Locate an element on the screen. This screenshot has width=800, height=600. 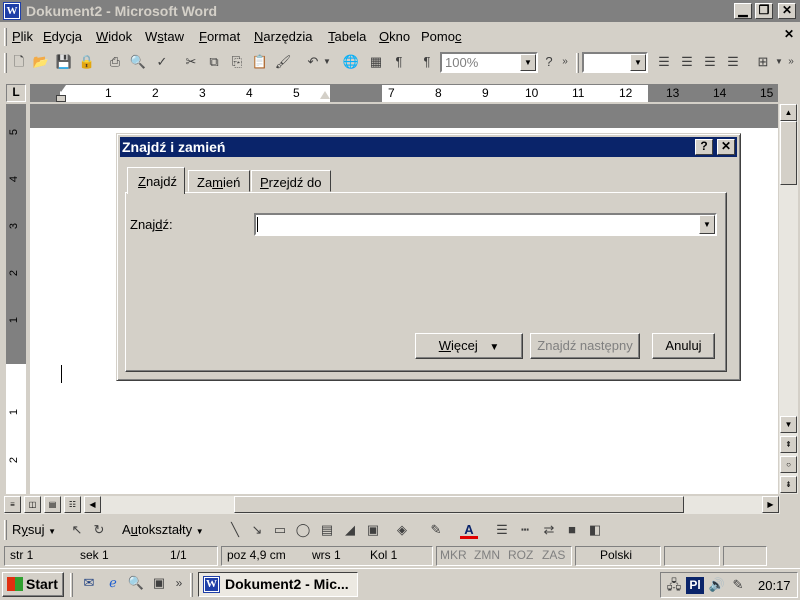
autoshapes-menu-button: Autokształty ▼ is located at coordinates (163, 529).